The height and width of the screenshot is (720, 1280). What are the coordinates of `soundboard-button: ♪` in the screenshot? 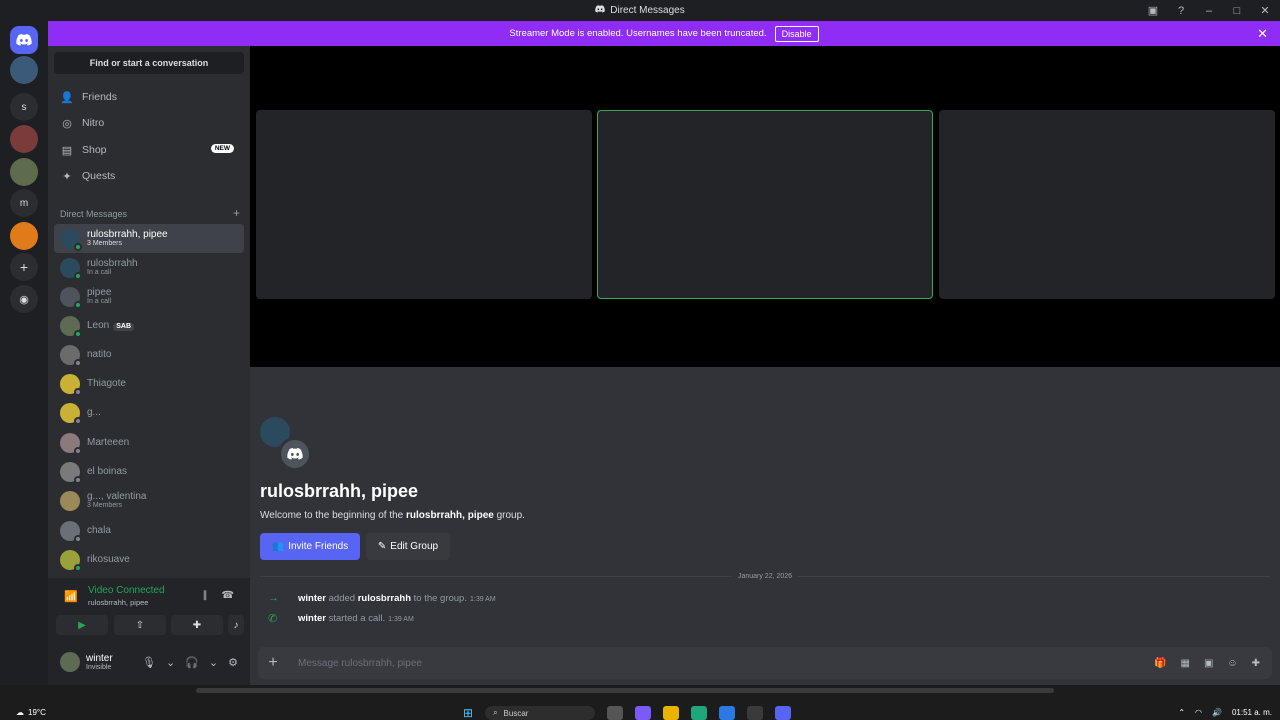 It's located at (236, 625).